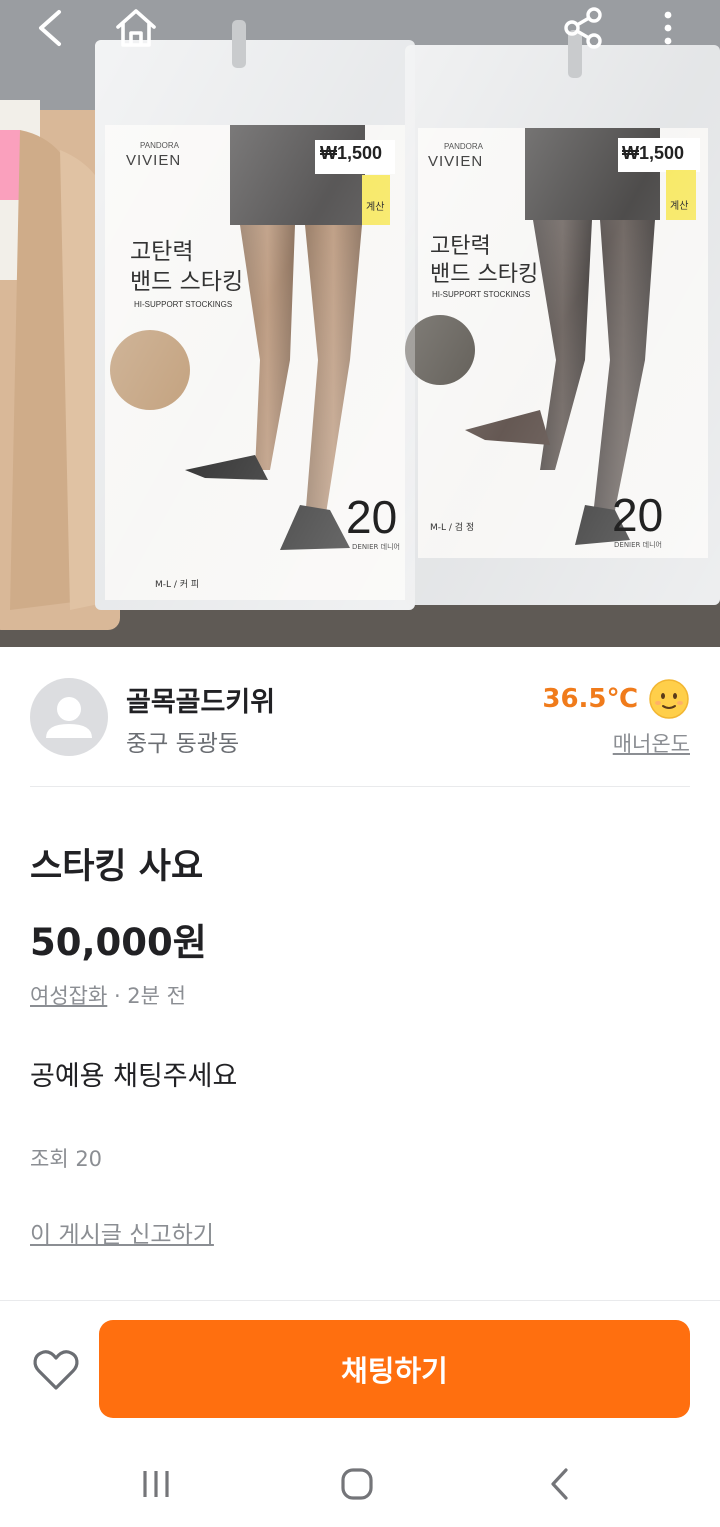 This screenshot has width=720, height=1527. I want to click on like-button, so click(56, 1370).